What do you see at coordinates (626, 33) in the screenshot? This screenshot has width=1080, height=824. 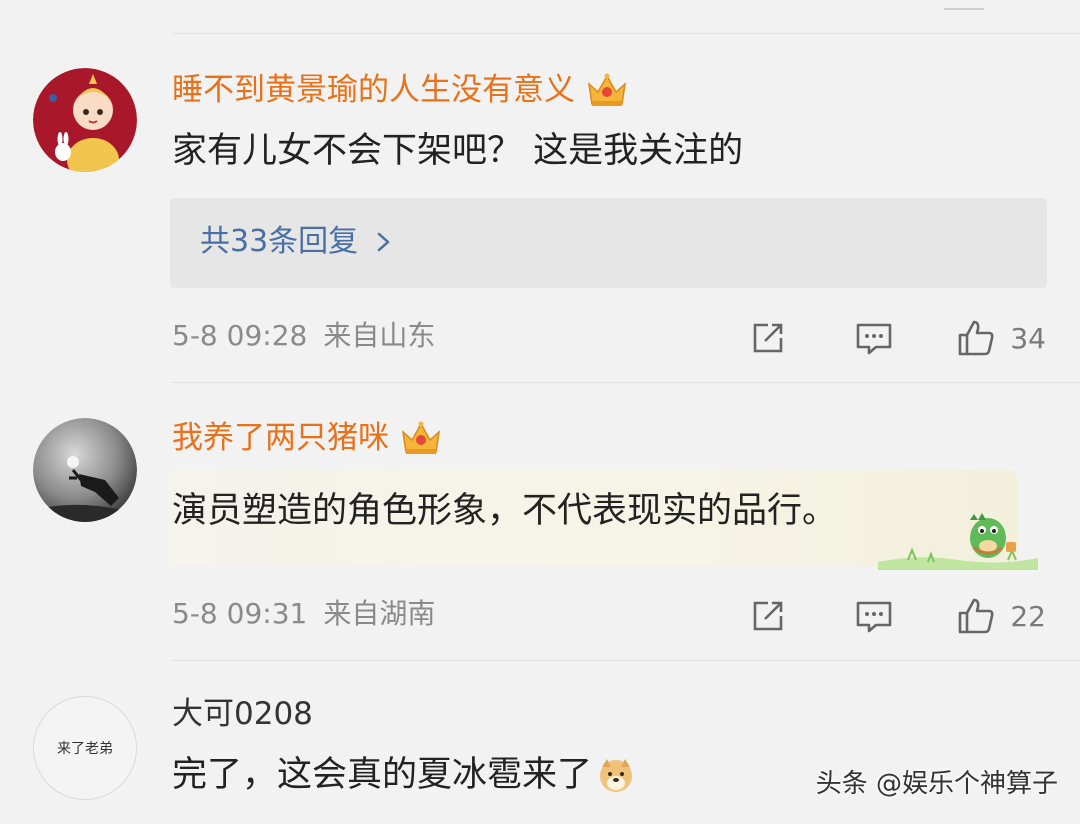 I see `top-divider` at bounding box center [626, 33].